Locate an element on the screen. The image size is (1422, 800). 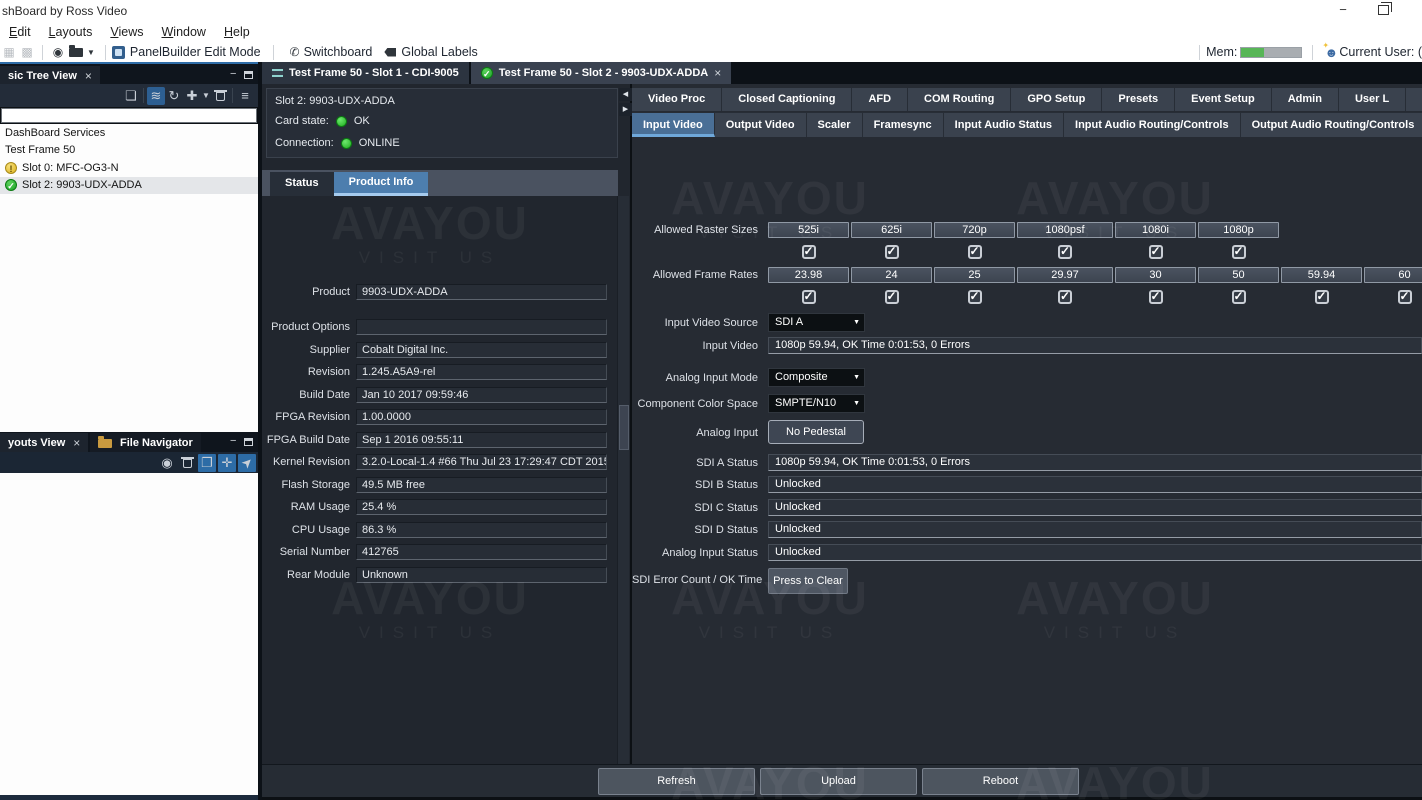
tab-product-info: Product Info is located at coordinates (381, 184).